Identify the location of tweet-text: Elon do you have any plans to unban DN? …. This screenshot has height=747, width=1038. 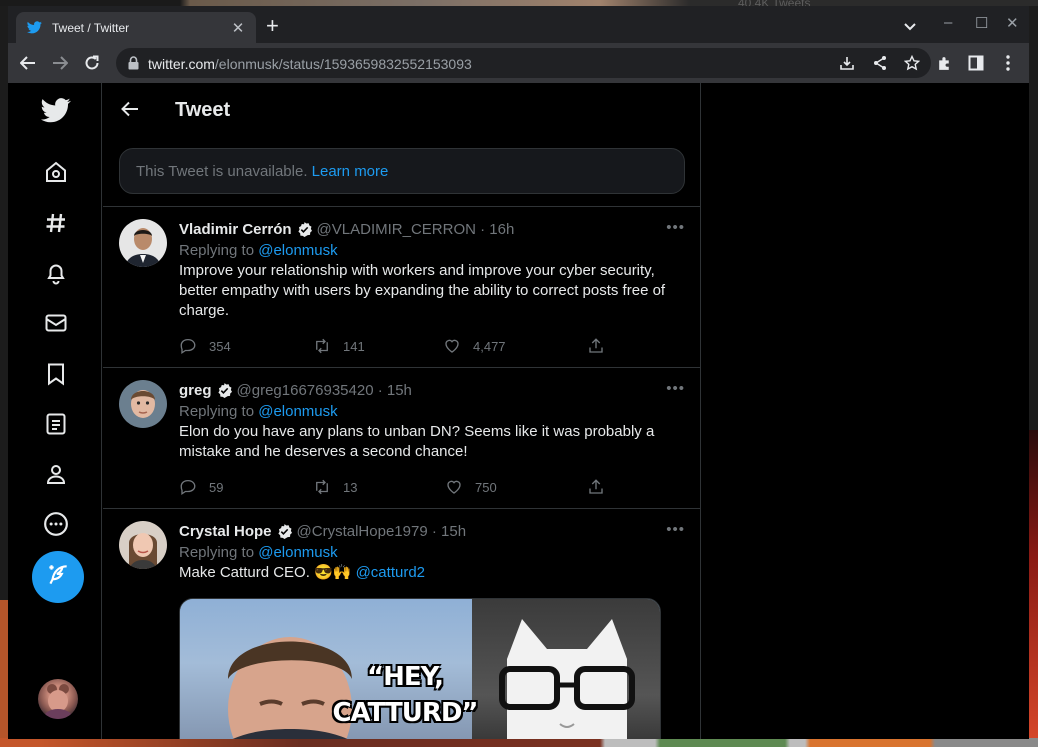
(417, 441).